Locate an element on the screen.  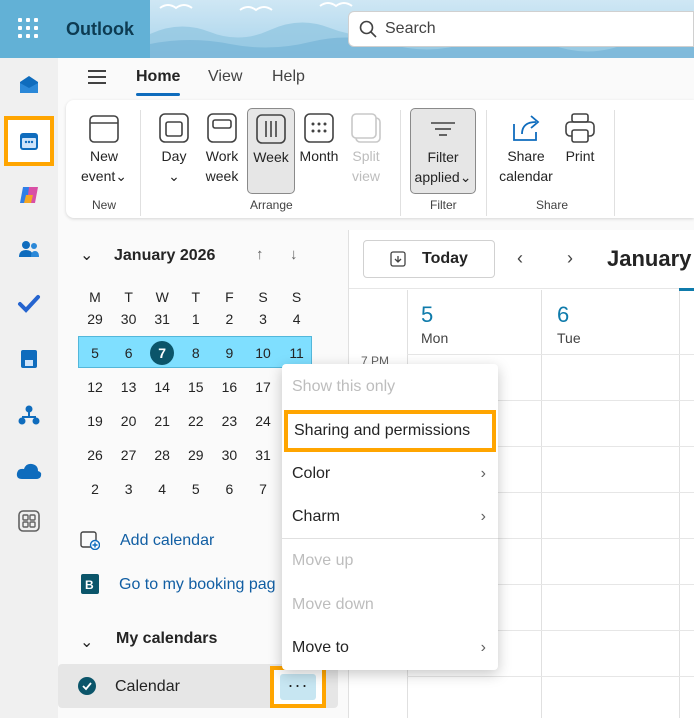
tab-home: Home is located at coordinates (158, 82).